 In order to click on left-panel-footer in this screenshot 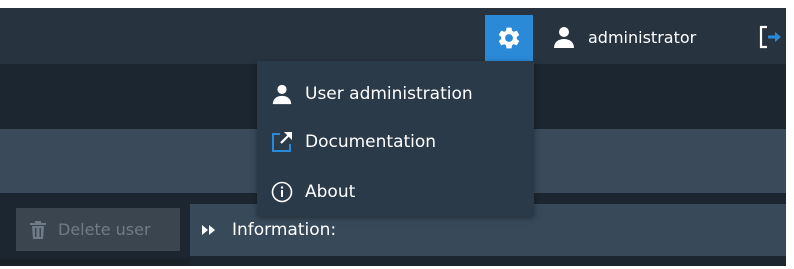, I will do `click(95, 262)`.